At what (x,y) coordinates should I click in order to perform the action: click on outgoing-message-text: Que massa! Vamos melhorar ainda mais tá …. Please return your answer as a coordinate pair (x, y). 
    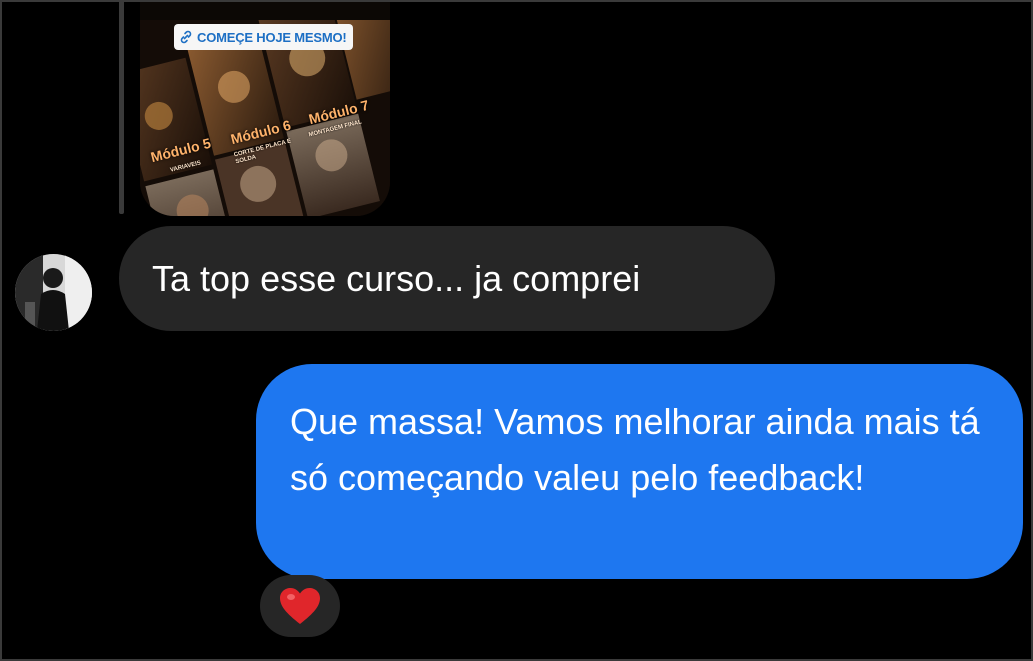
    Looking at the image, I should click on (635, 449).